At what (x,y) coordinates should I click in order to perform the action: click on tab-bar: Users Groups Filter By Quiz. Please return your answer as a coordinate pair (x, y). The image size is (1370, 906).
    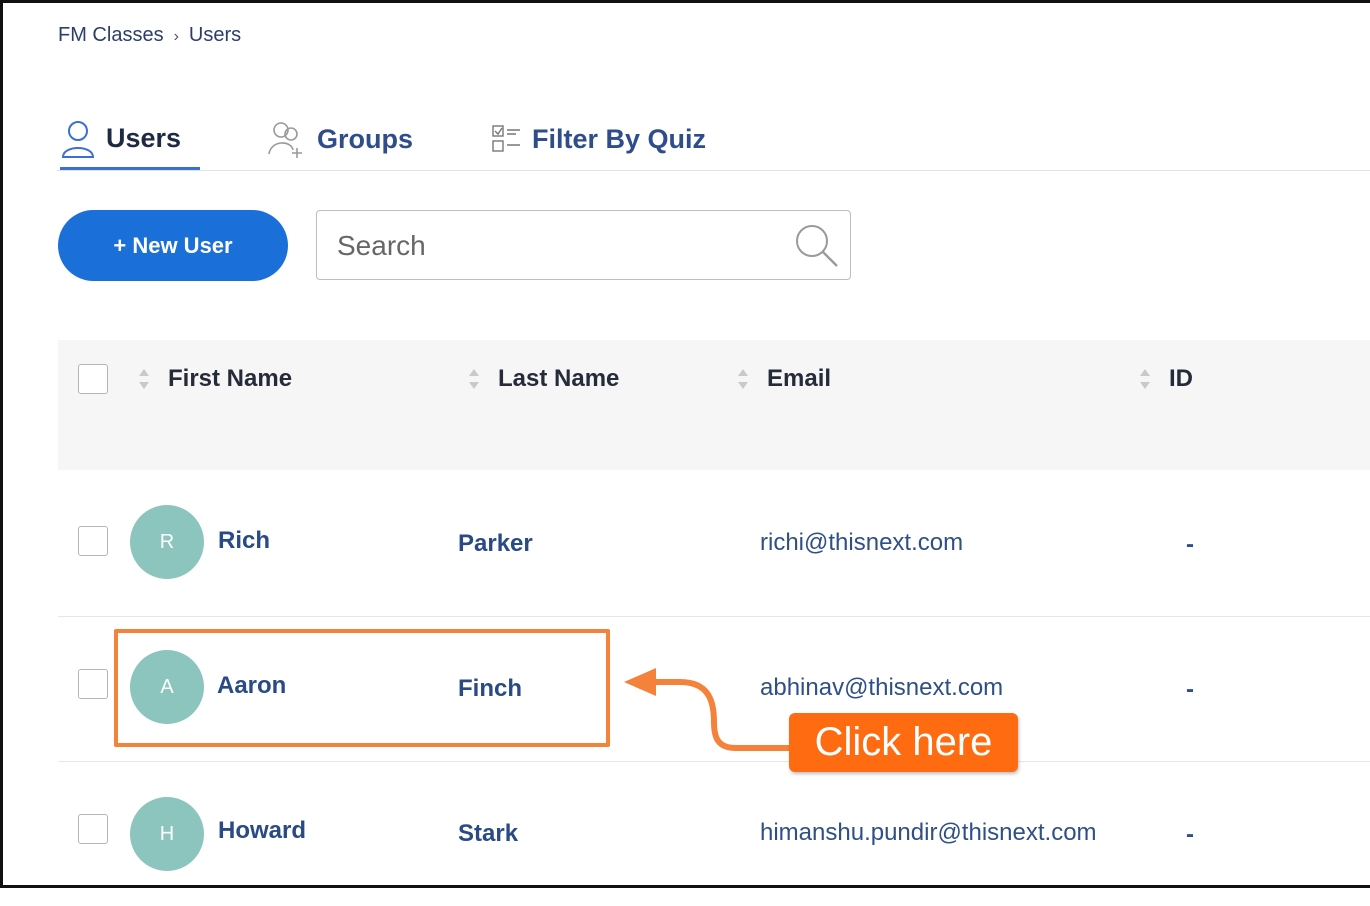
    Looking at the image, I should click on (713, 140).